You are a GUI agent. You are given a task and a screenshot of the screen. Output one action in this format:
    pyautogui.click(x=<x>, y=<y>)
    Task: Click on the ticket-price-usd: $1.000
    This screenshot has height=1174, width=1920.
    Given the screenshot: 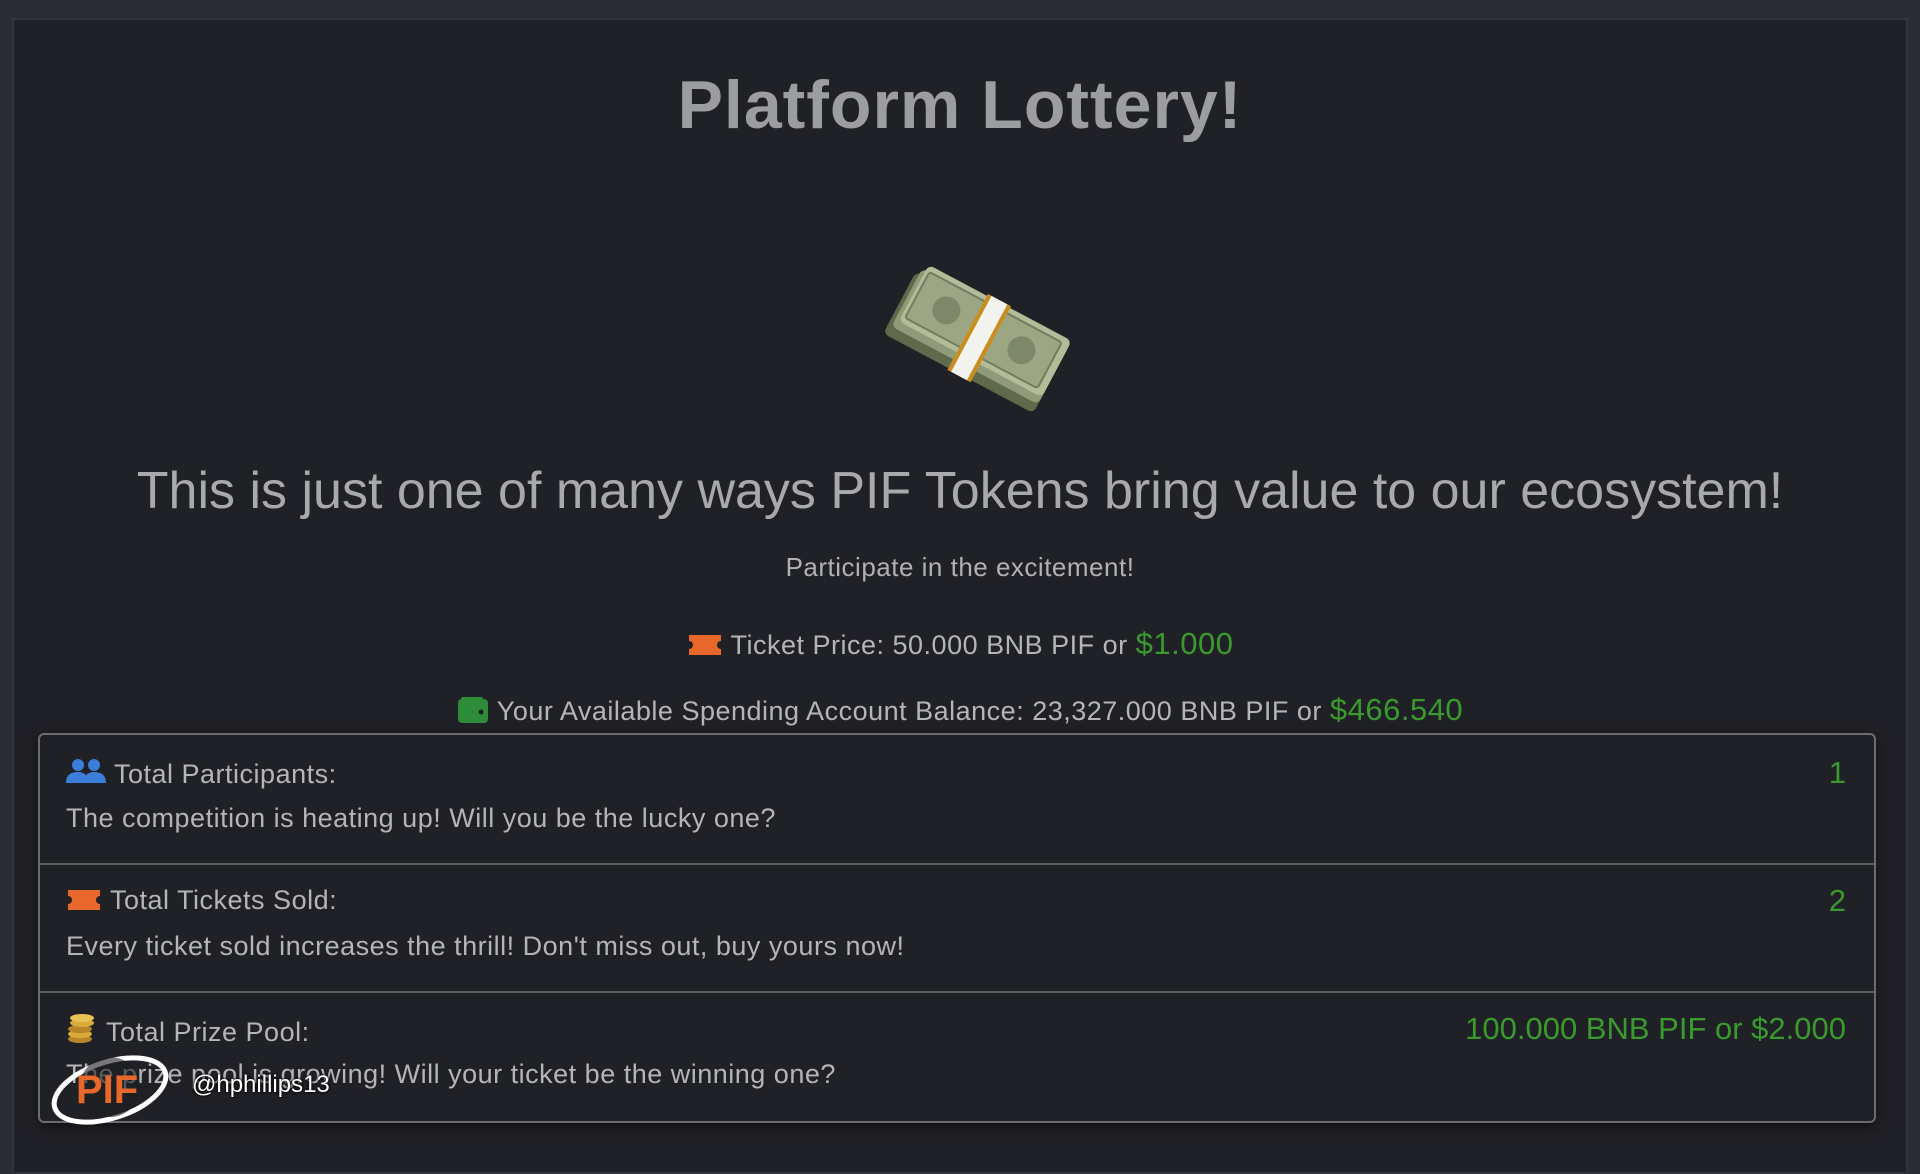 What is the action you would take?
    pyautogui.click(x=1184, y=643)
    